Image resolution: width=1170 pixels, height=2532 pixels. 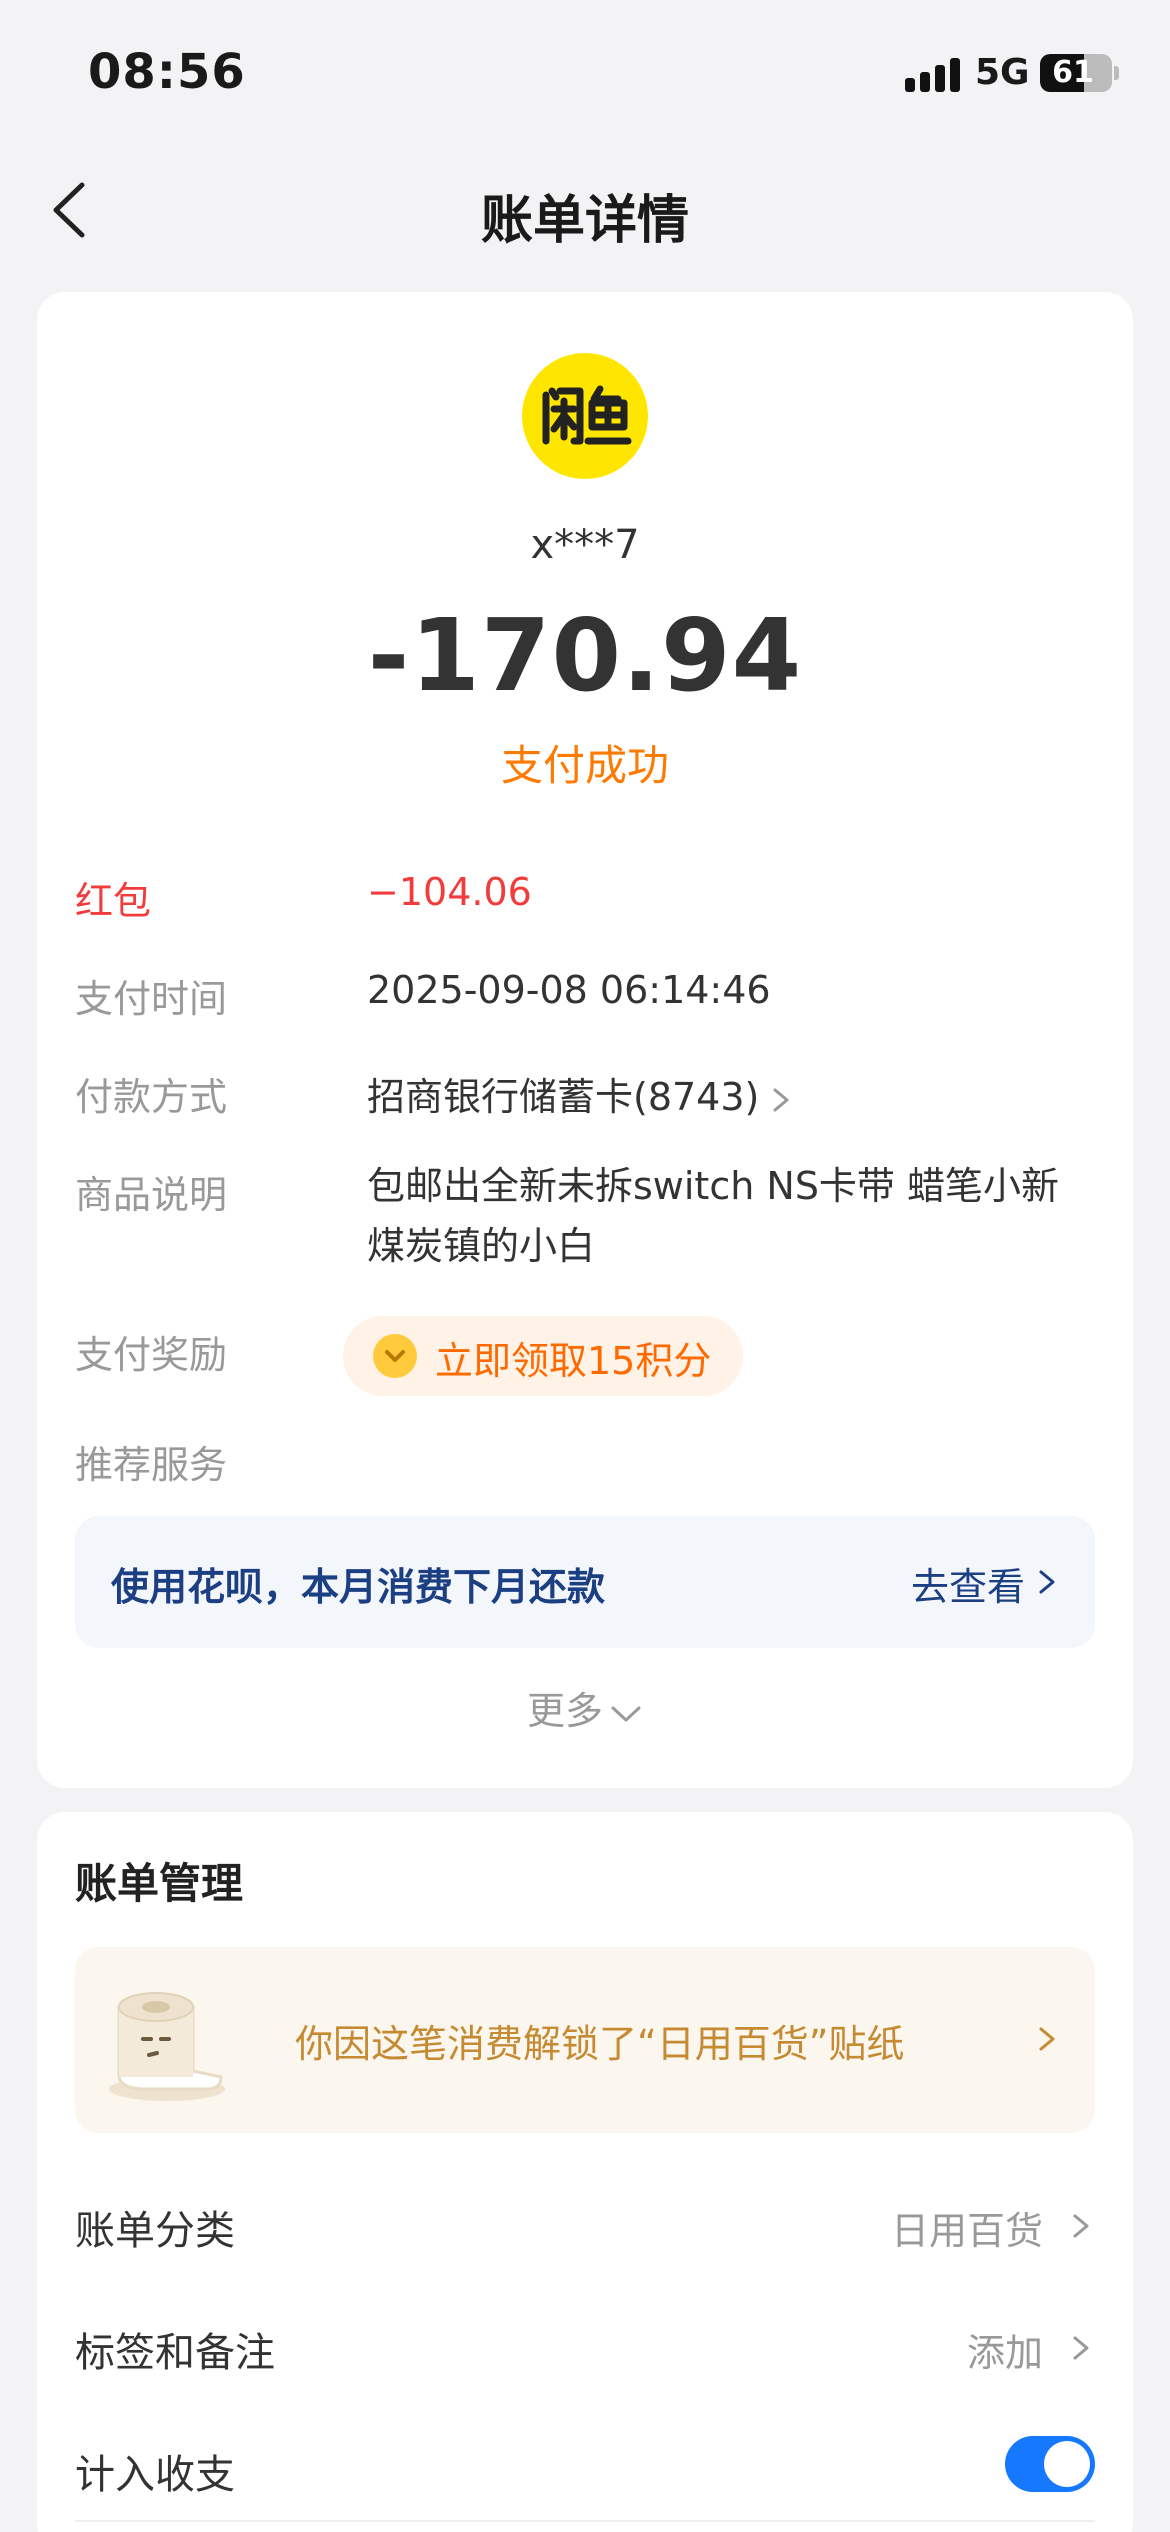 What do you see at coordinates (155, 2231) in the screenshot?
I see `manage-label: 账单分类` at bounding box center [155, 2231].